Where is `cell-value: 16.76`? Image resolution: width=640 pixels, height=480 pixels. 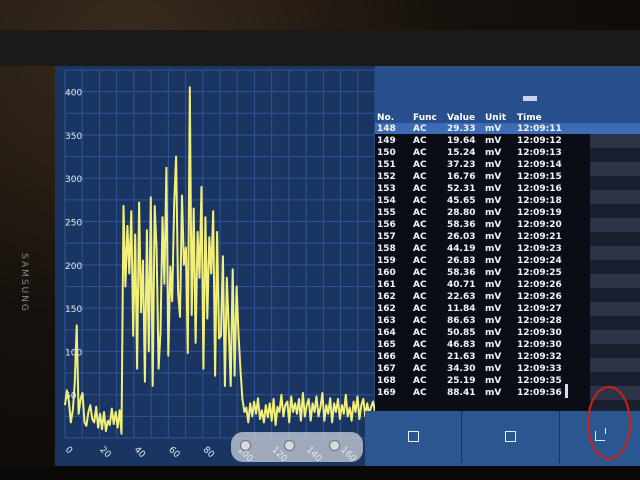
cell-value: 16.76 is located at coordinates (461, 177).